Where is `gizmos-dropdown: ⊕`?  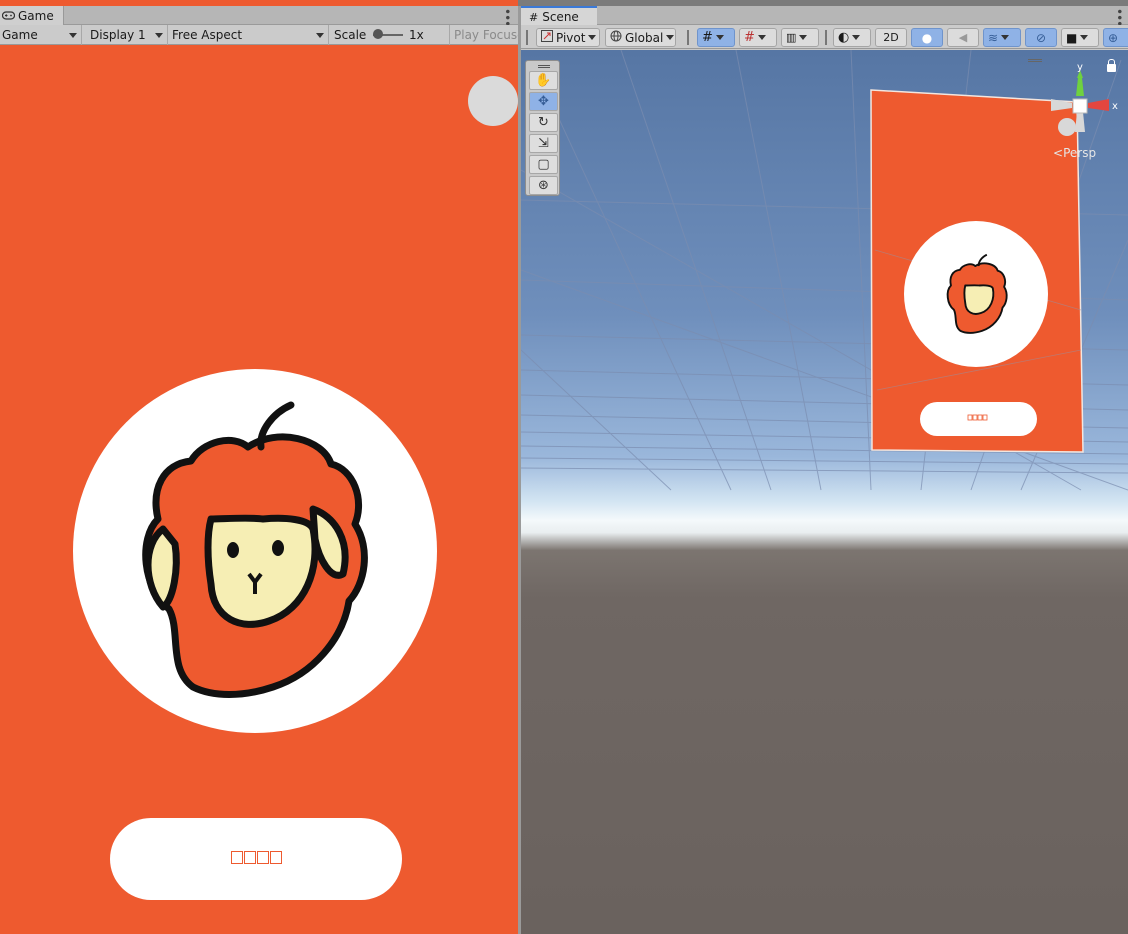
gizmos-dropdown: ⊕ is located at coordinates (1115, 37).